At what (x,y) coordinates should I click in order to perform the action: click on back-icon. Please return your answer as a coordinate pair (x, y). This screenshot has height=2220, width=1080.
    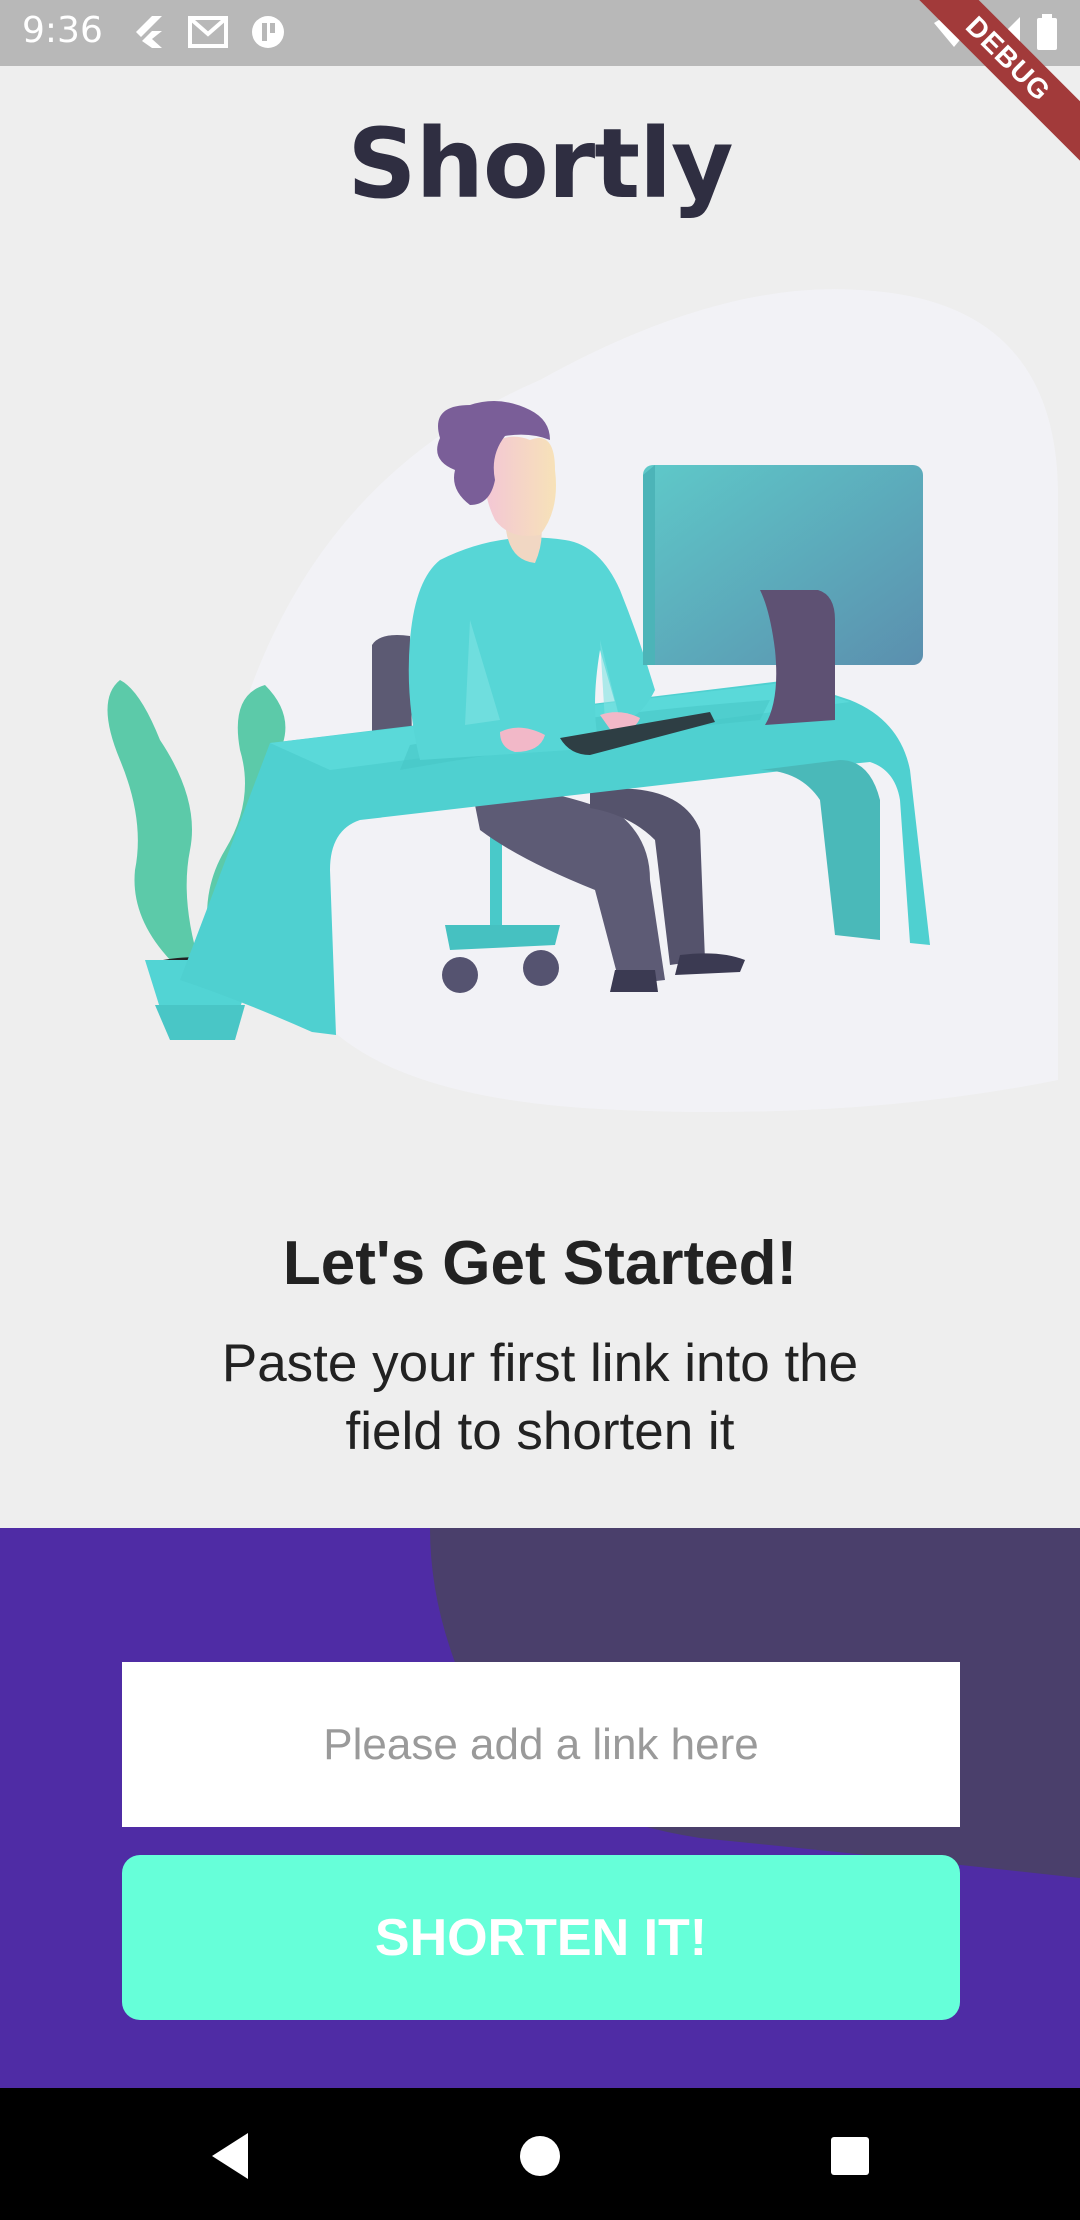
    Looking at the image, I should click on (230, 2156).